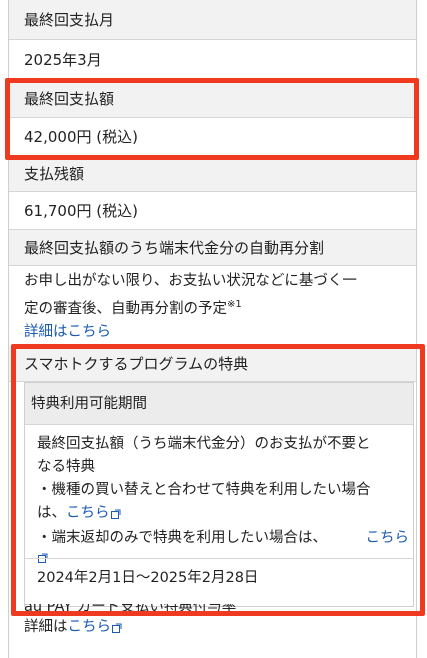 The width and height of the screenshot is (427, 658). I want to click on remaining-label: 支払残額, so click(54, 174).